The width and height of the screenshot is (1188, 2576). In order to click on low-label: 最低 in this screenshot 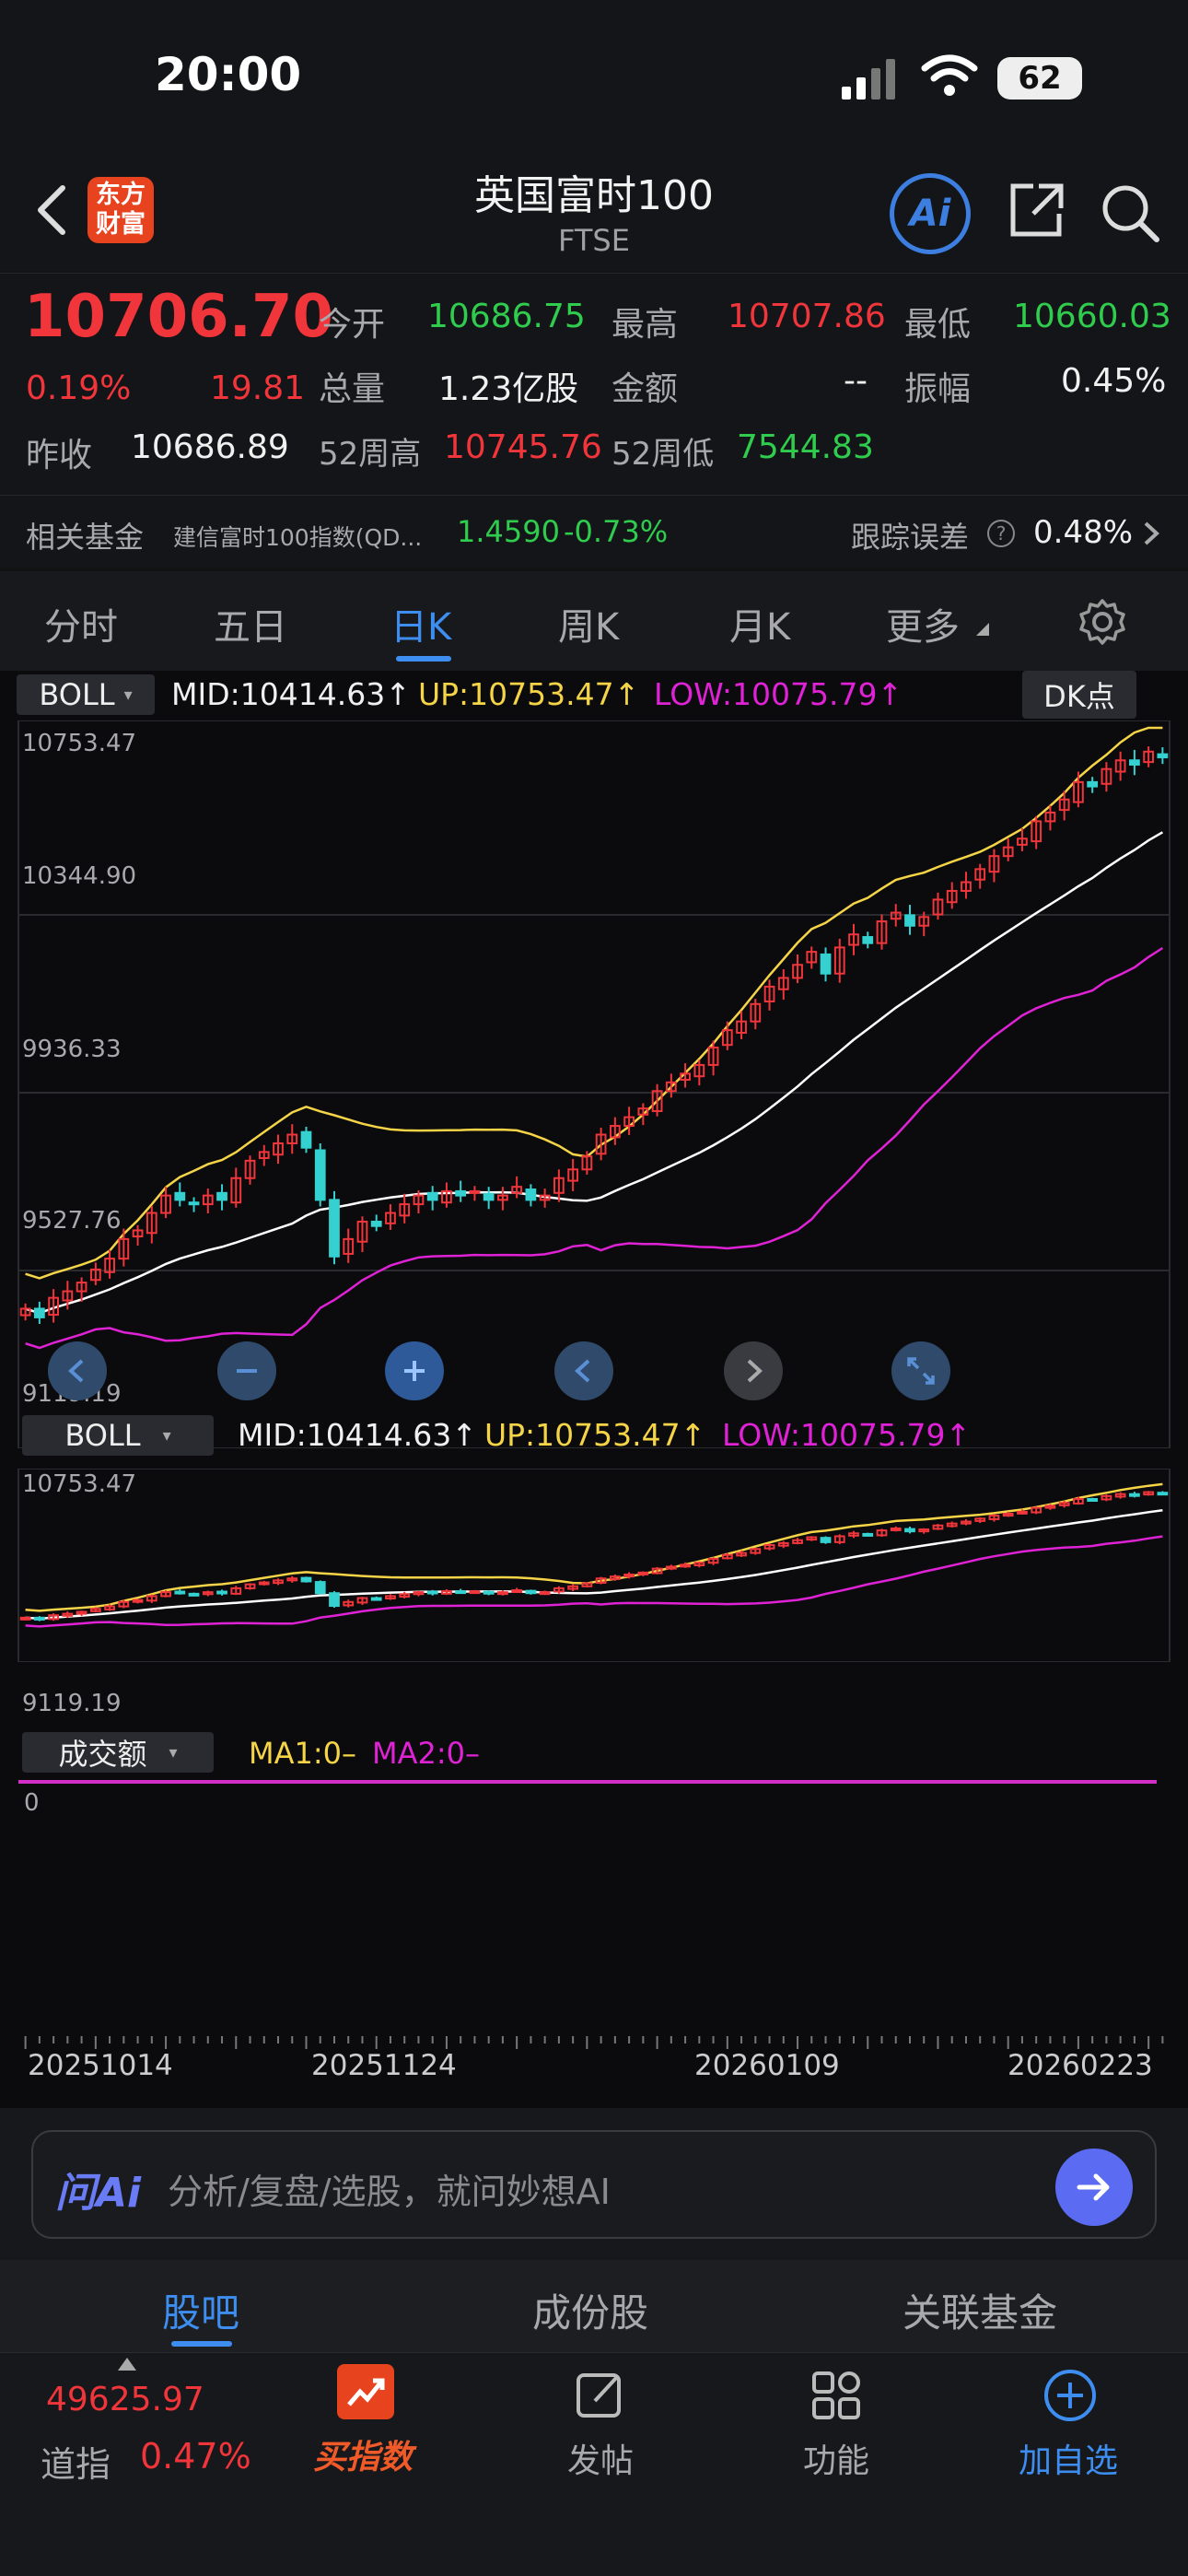, I will do `click(938, 325)`.